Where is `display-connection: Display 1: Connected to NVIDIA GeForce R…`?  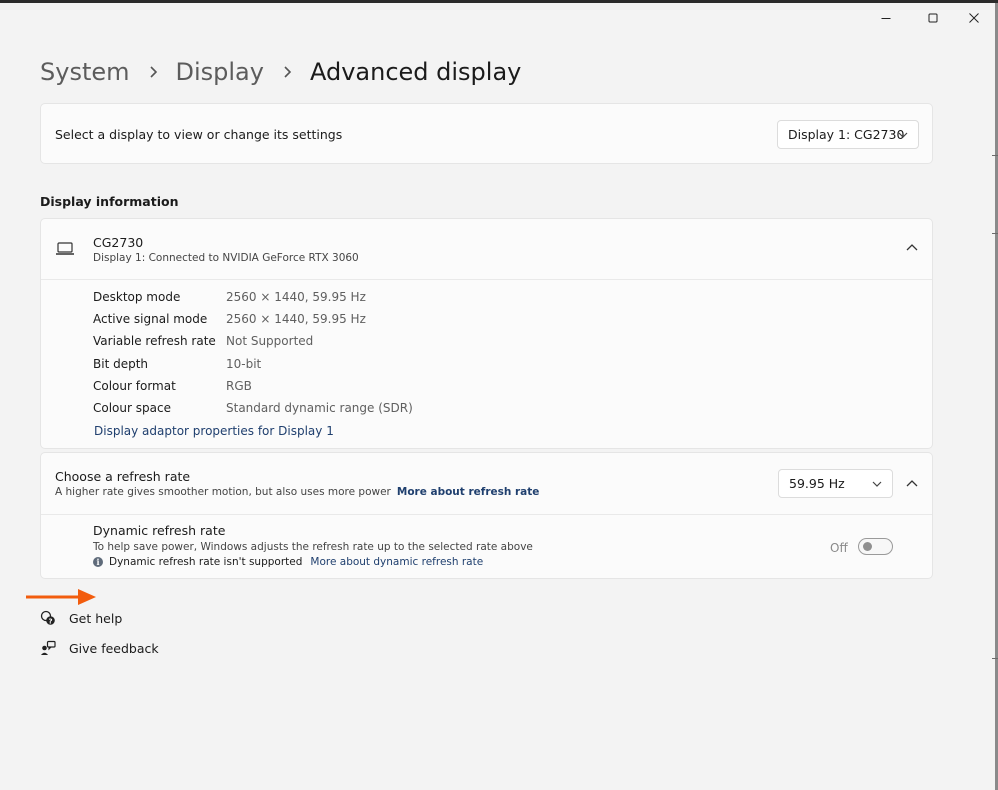
display-connection: Display 1: Connected to NVIDIA GeForce R… is located at coordinates (226, 258).